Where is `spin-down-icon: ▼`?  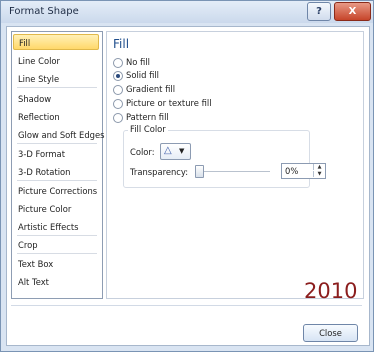 spin-down-icon: ▼ is located at coordinates (319, 174).